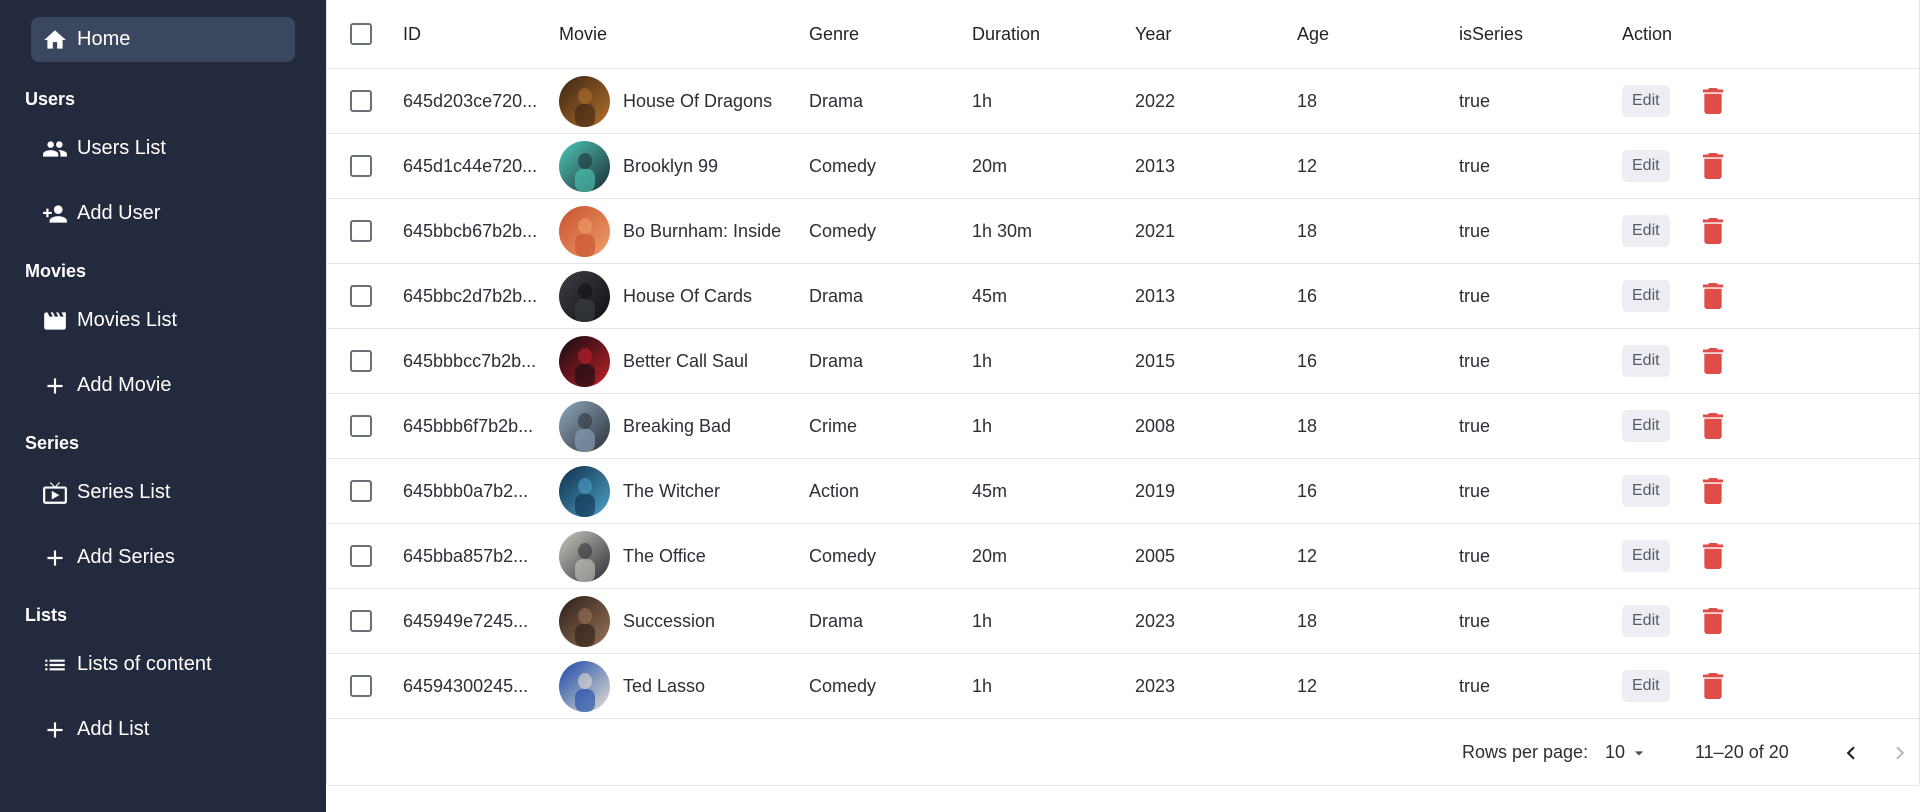 This screenshot has height=812, width=1920. What do you see at coordinates (163, 39) in the screenshot?
I see `sidebar-item-home: Home` at bounding box center [163, 39].